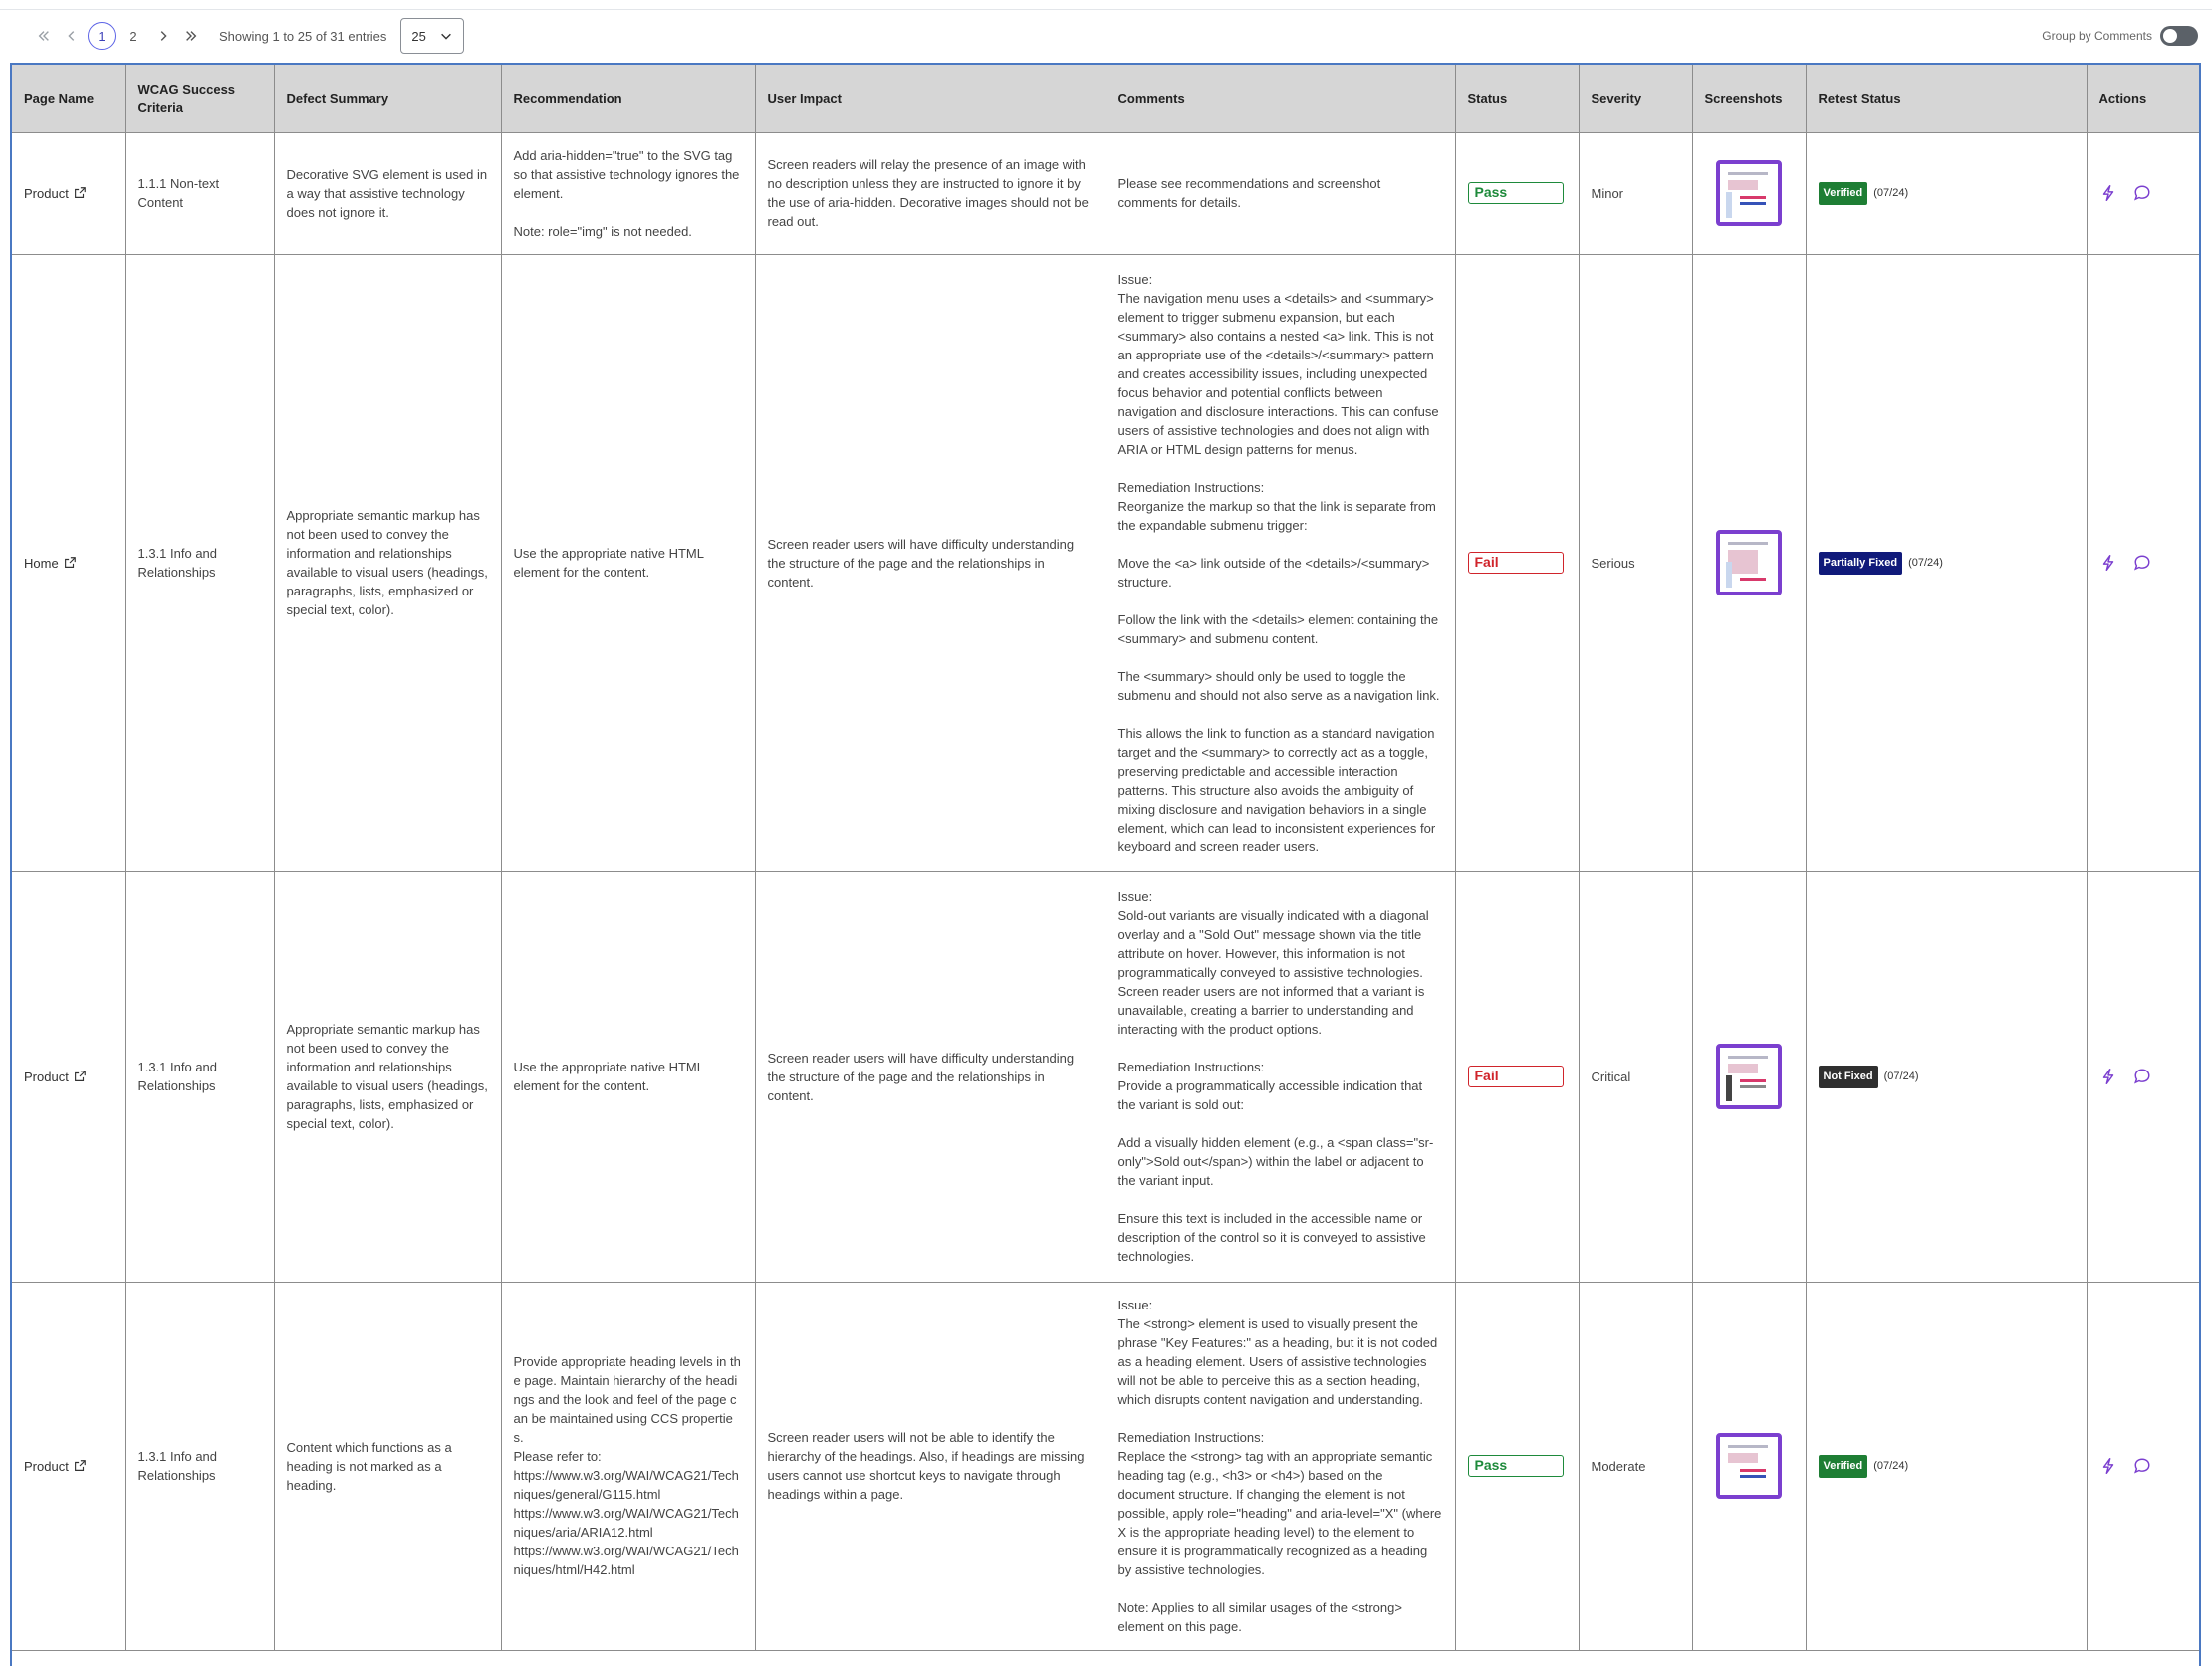 Image resolution: width=2212 pixels, height=1666 pixels. I want to click on wcag-cell: 1.1.1 Non-text Content, so click(200, 193).